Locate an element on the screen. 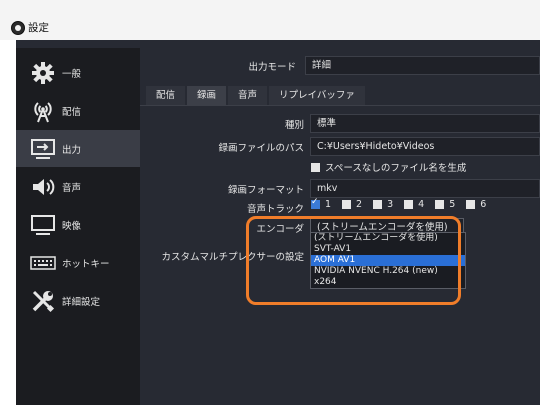 The height and width of the screenshot is (406, 540). title-bar: 設定 is located at coordinates (270, 20).